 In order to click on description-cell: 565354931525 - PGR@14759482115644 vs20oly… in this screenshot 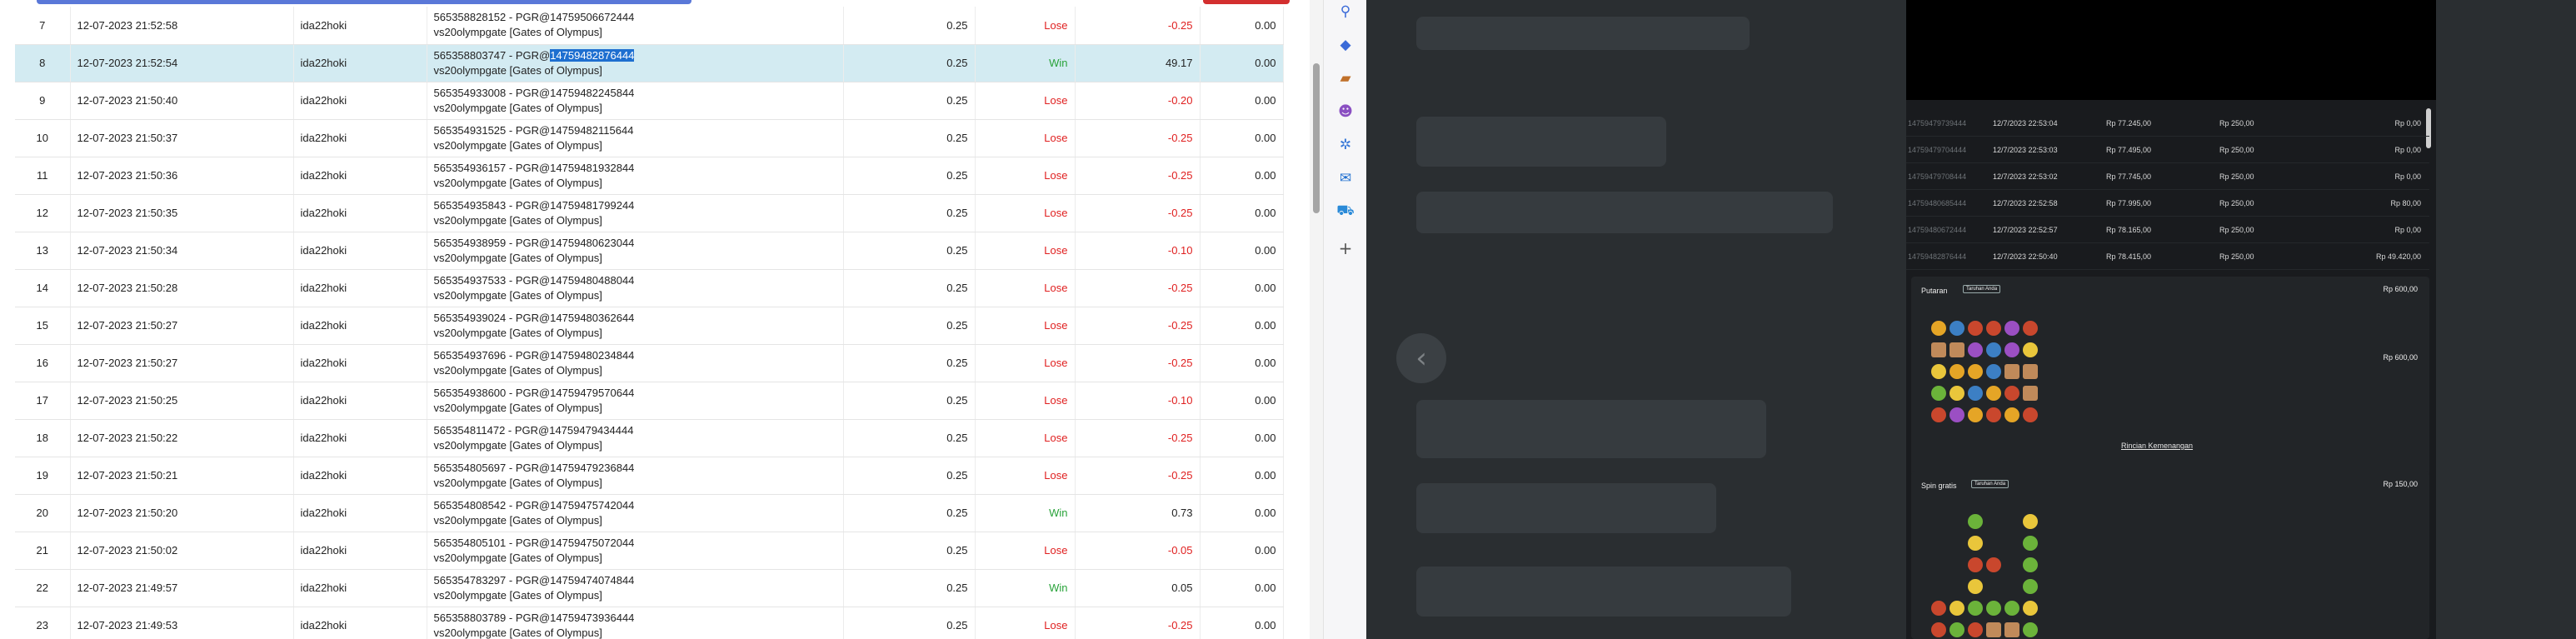, I will do `click(635, 138)`.